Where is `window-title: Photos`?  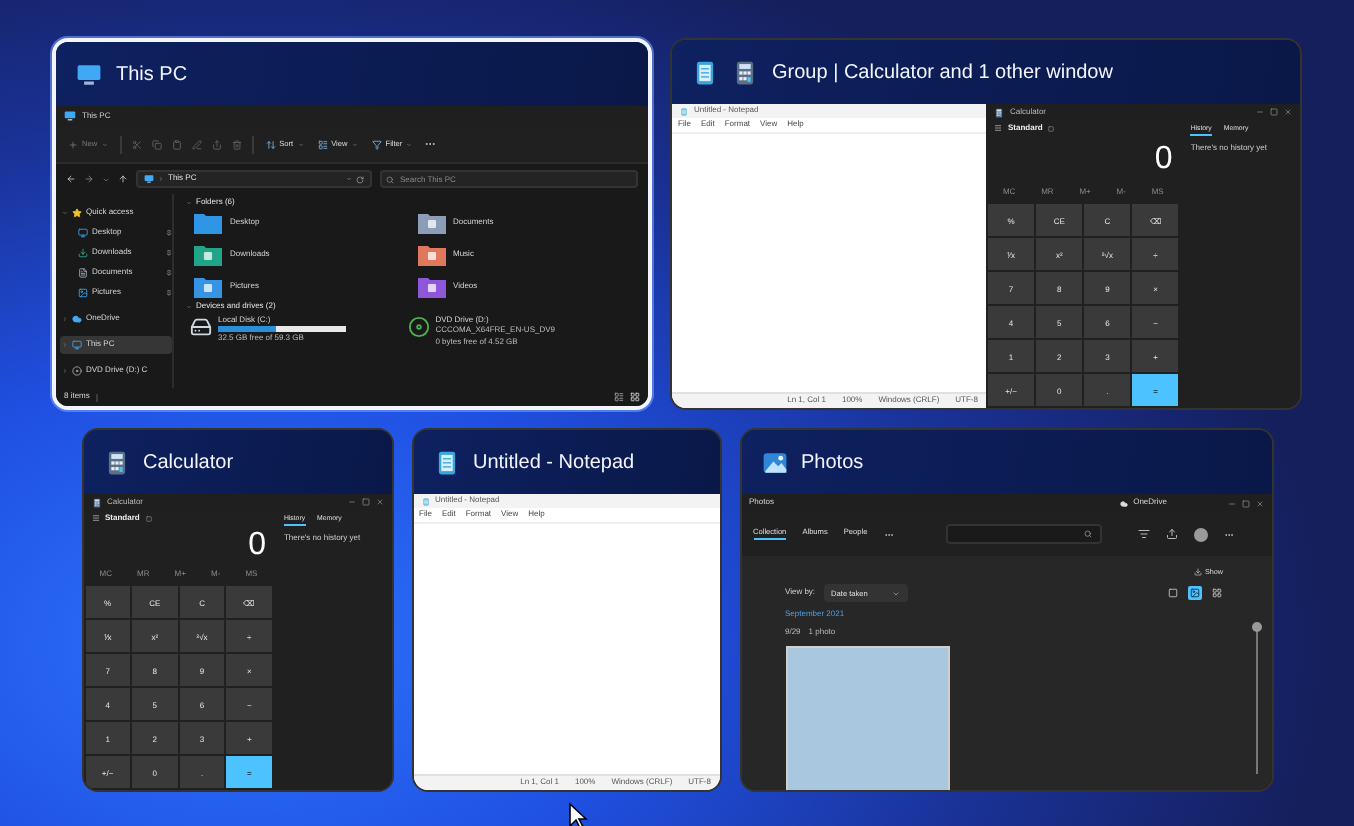
window-title: Photos is located at coordinates (832, 462).